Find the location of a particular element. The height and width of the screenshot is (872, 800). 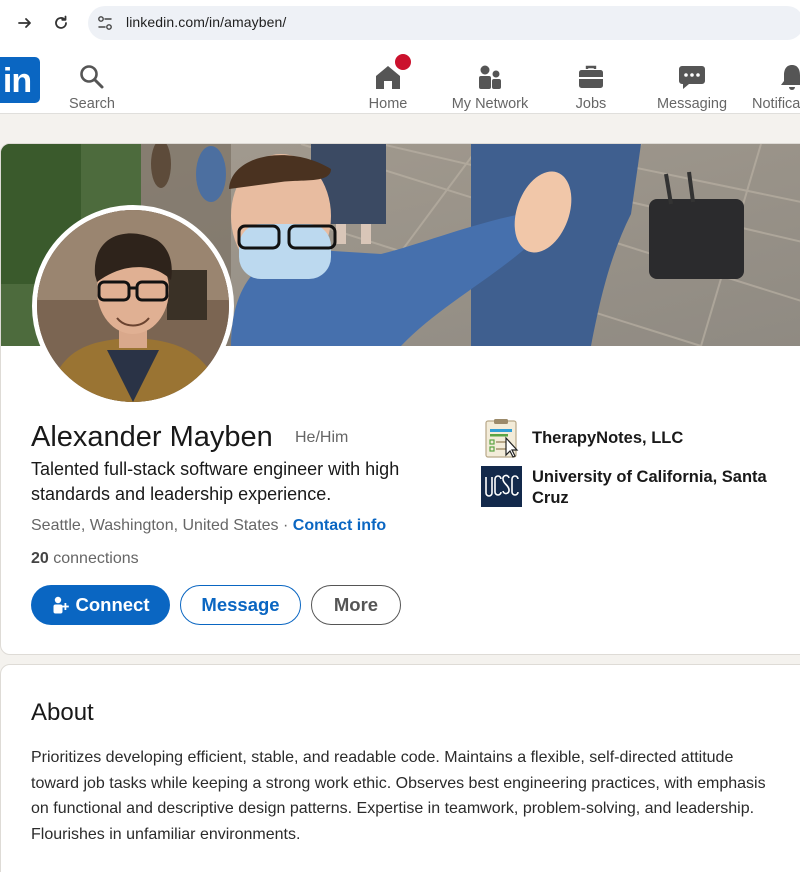

nav-search-label: Search is located at coordinates (92, 104).